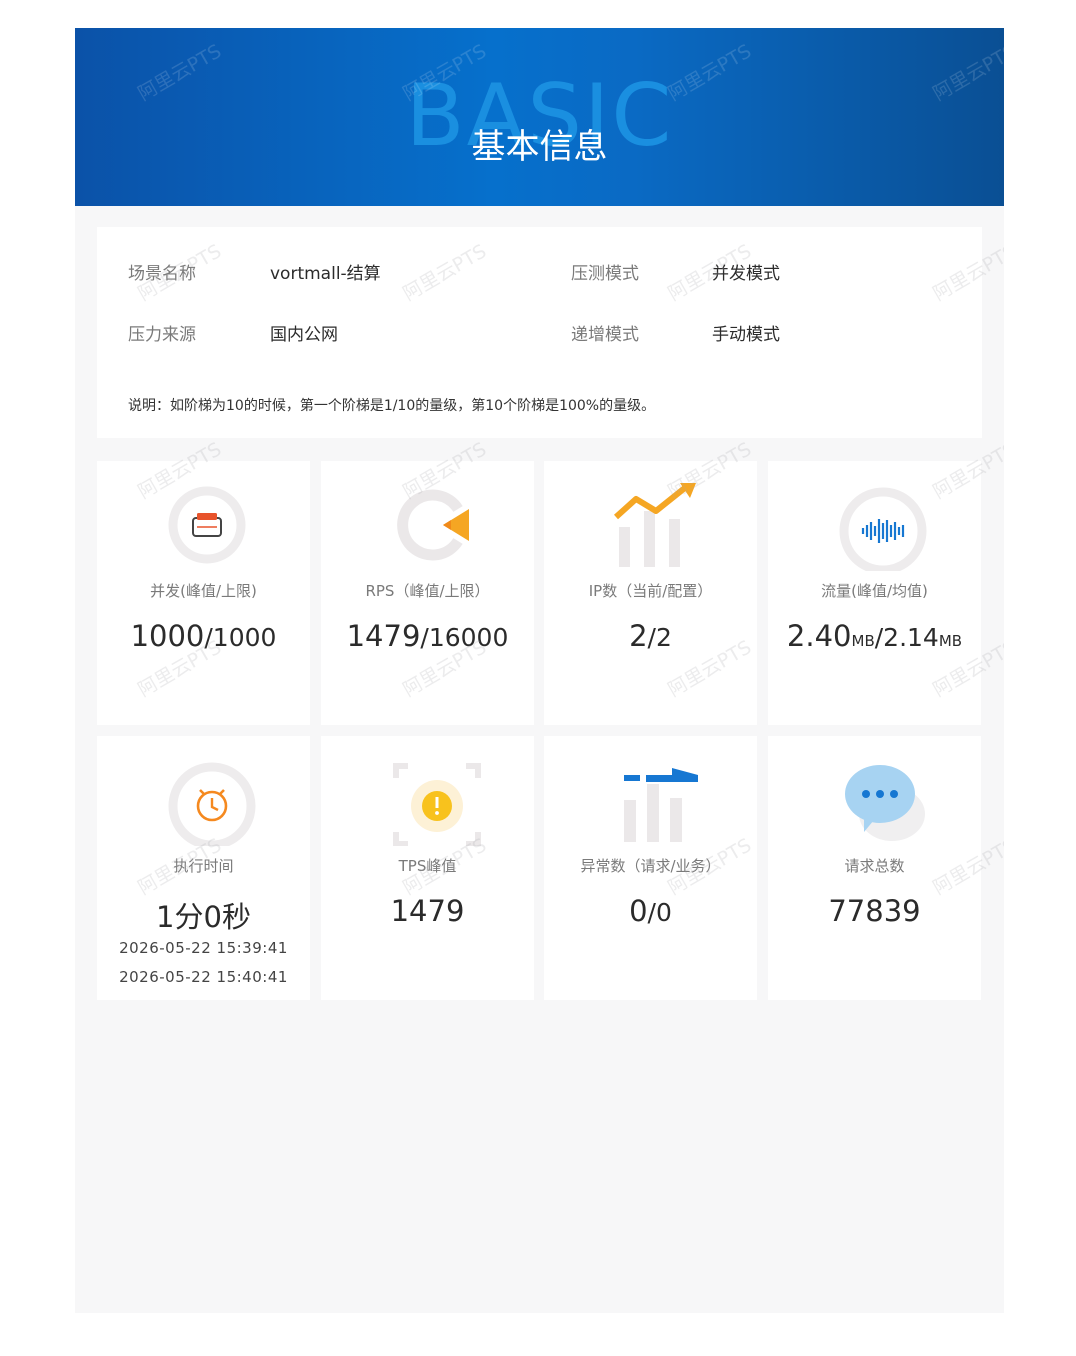 This screenshot has height=1356, width=1076. What do you see at coordinates (203, 977) in the screenshot?
I see `end-time: 2026-05-22 15:40:41` at bounding box center [203, 977].